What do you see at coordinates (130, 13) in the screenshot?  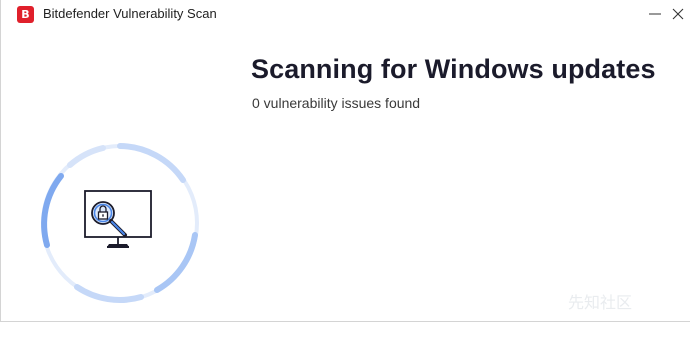 I see `window-title: Bitdefender Vulnerability Scan` at bounding box center [130, 13].